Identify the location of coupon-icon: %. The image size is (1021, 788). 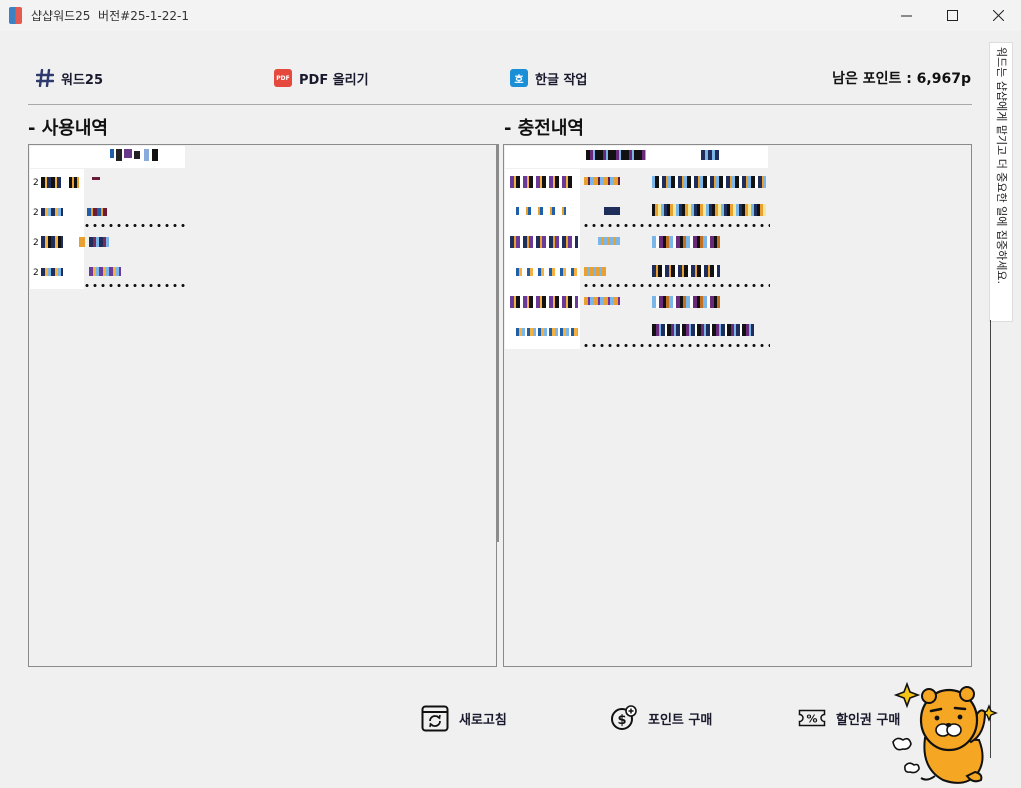
(812, 718).